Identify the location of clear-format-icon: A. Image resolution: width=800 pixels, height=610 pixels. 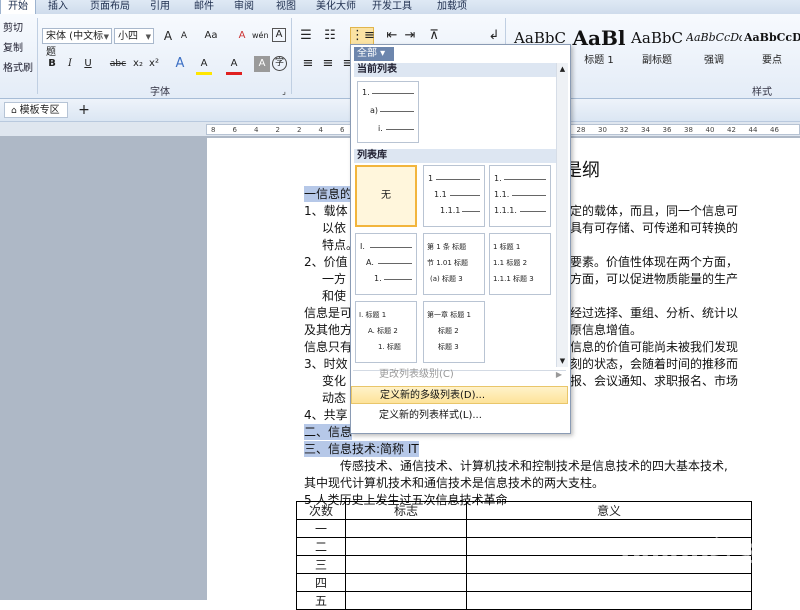
(242, 36).